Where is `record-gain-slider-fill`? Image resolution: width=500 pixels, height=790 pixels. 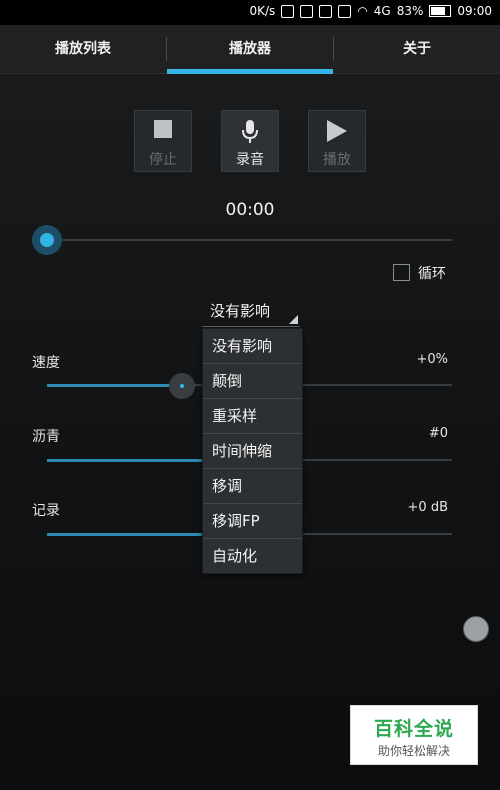 record-gain-slider-fill is located at coordinates (124, 534).